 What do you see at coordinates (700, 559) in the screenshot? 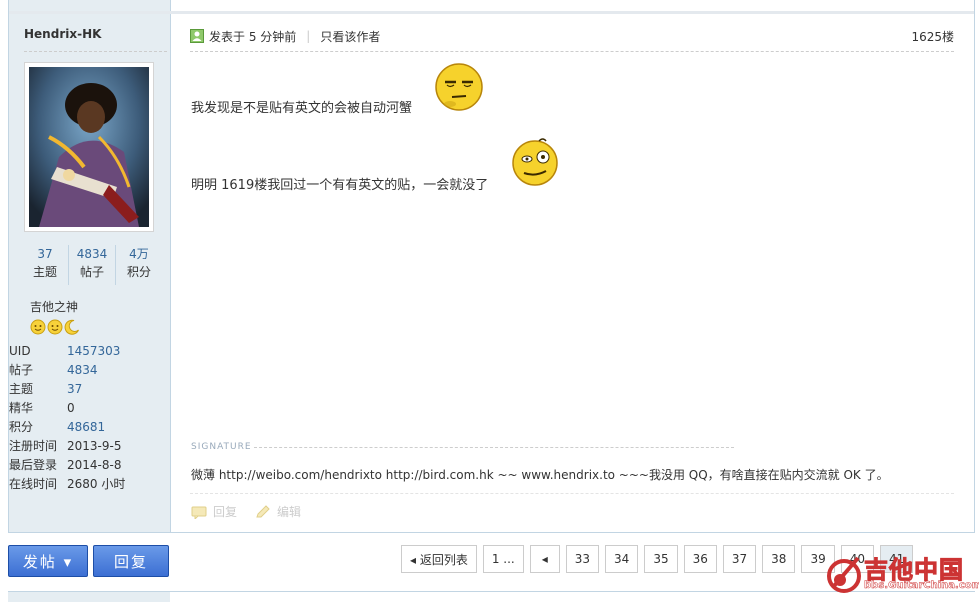
I see `page-link: 36` at bounding box center [700, 559].